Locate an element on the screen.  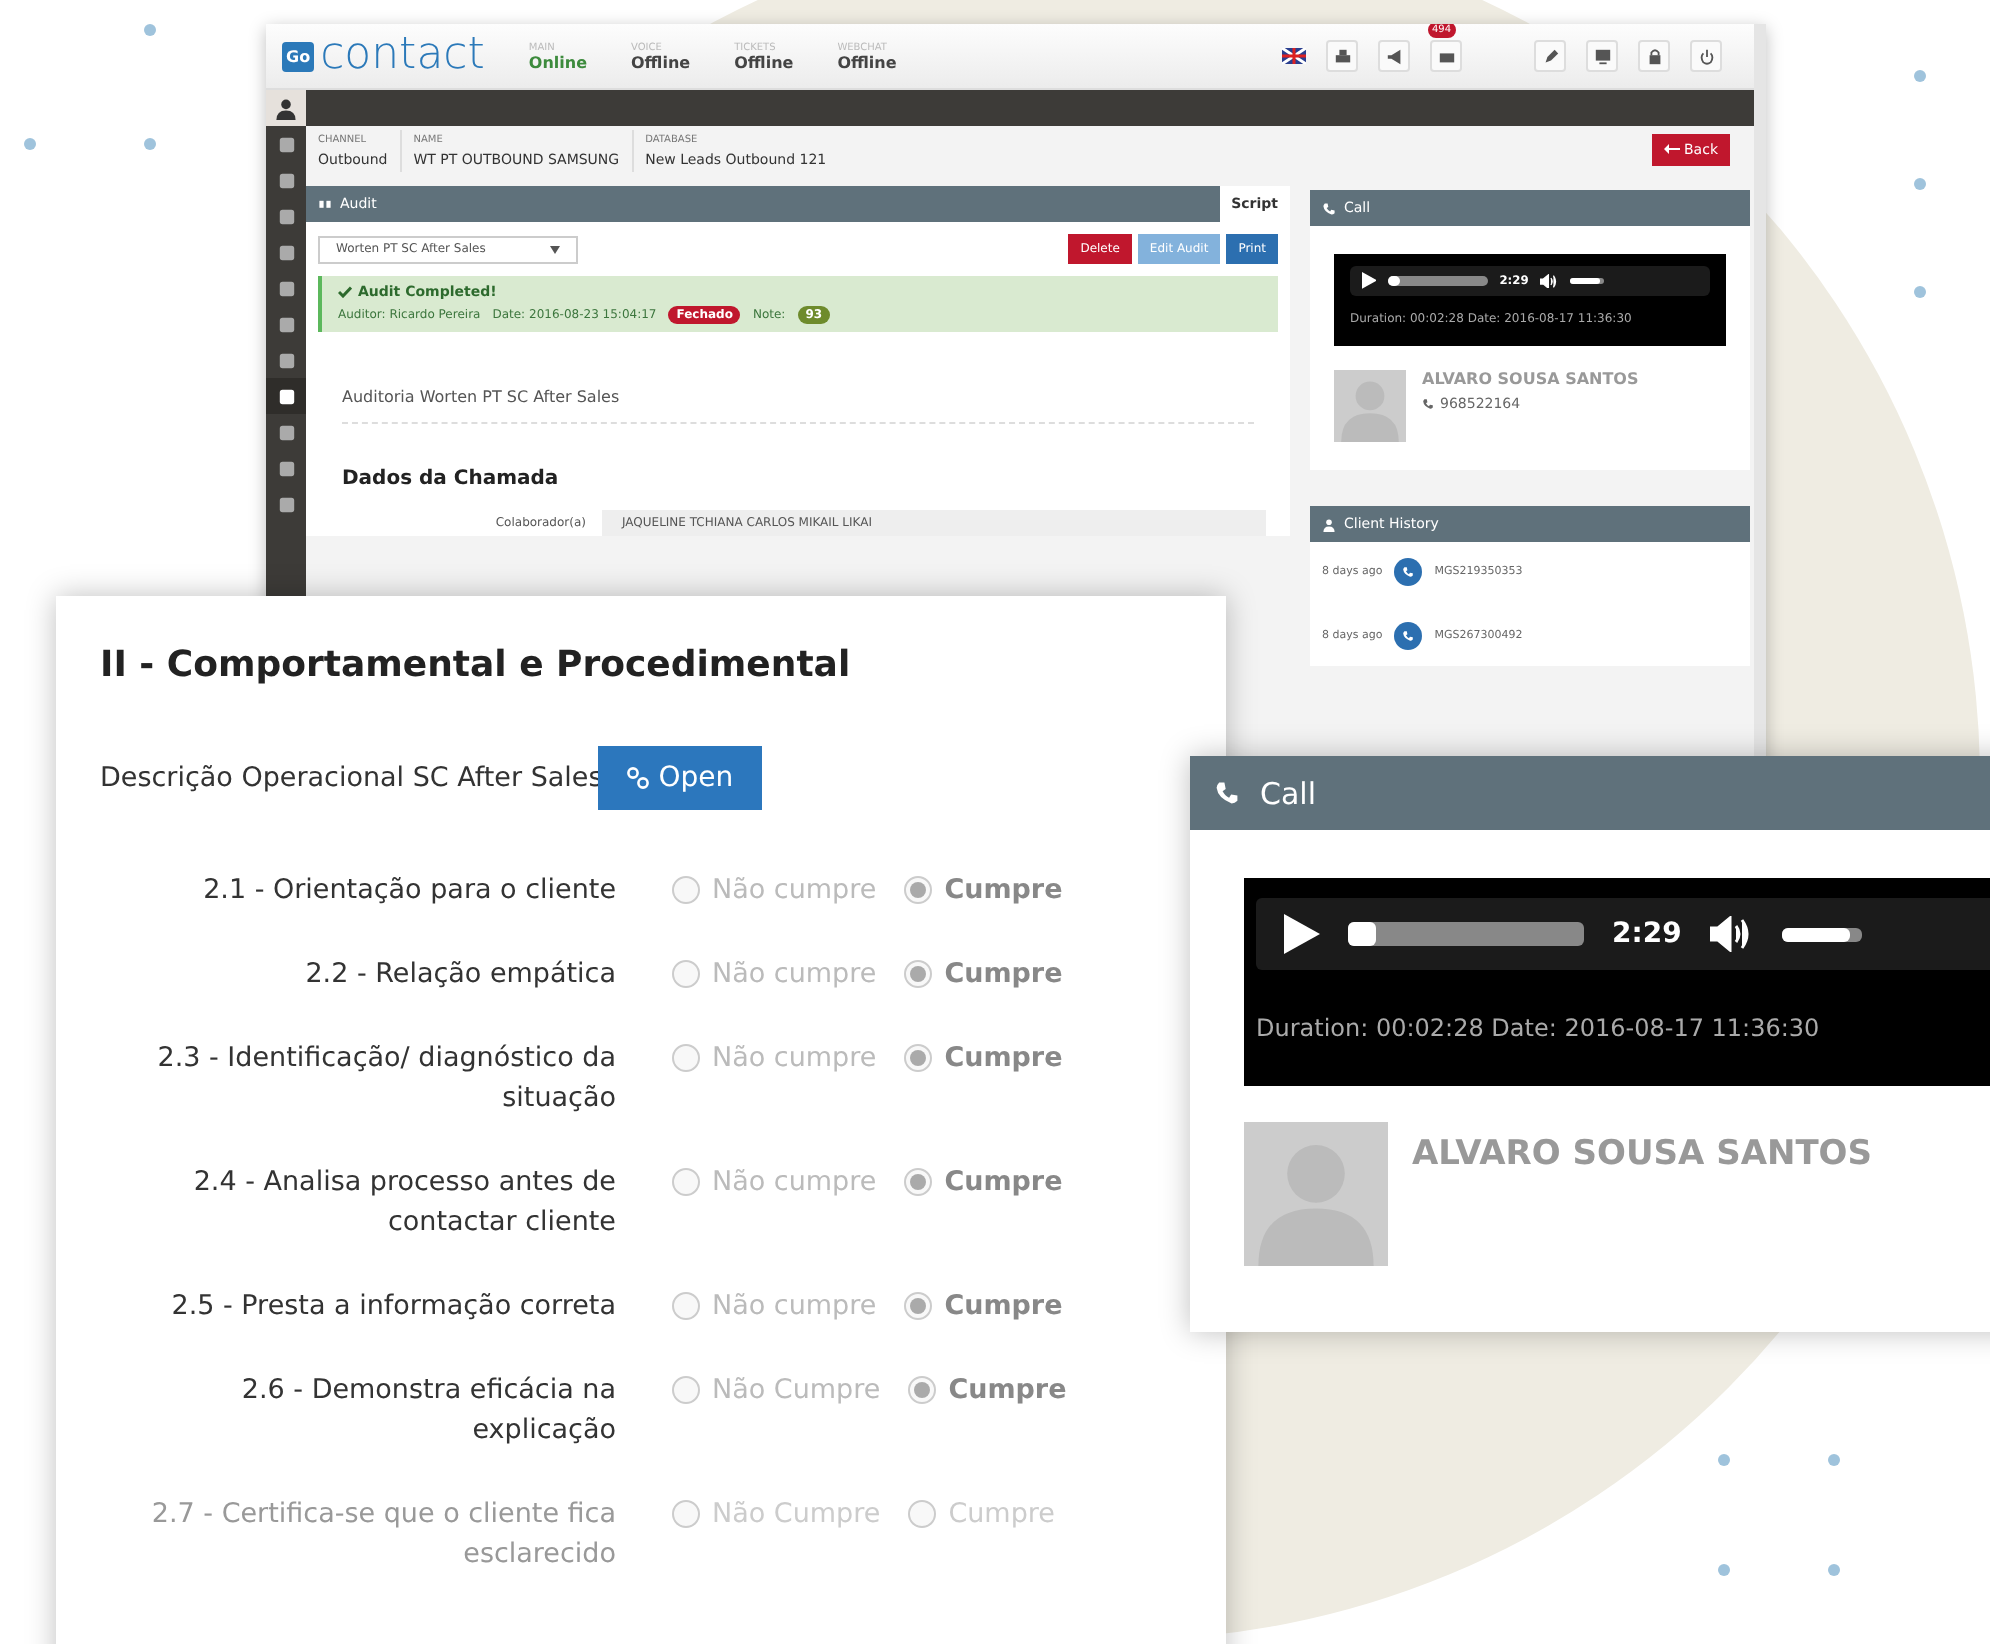
megaphone-icon is located at coordinates (1394, 56).